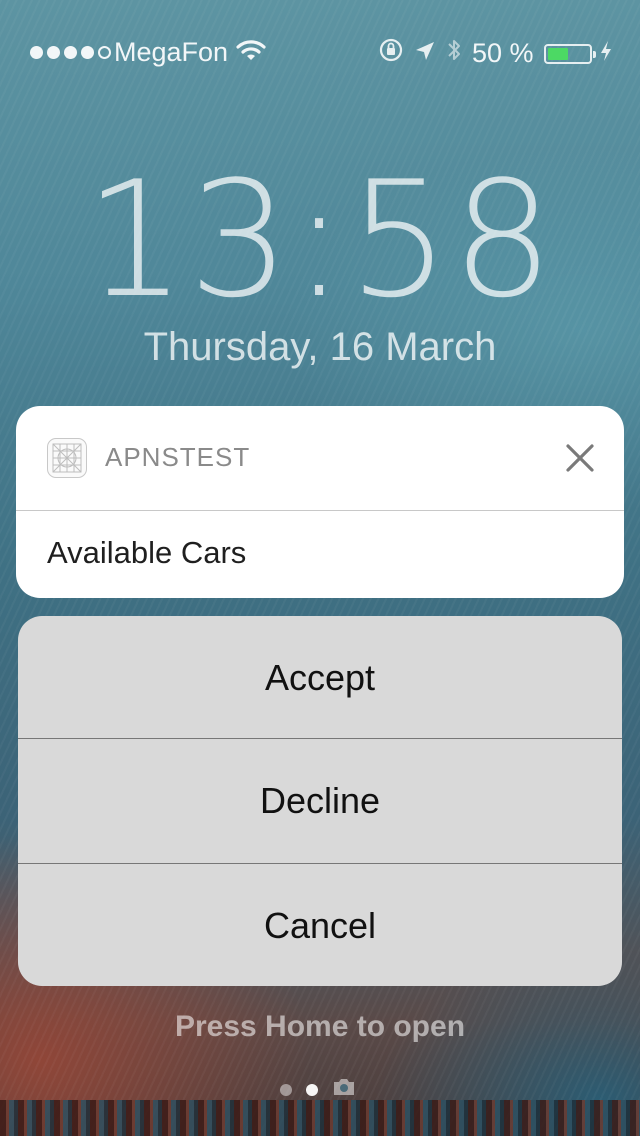  What do you see at coordinates (594, 54) in the screenshot?
I see `battery-cap` at bounding box center [594, 54].